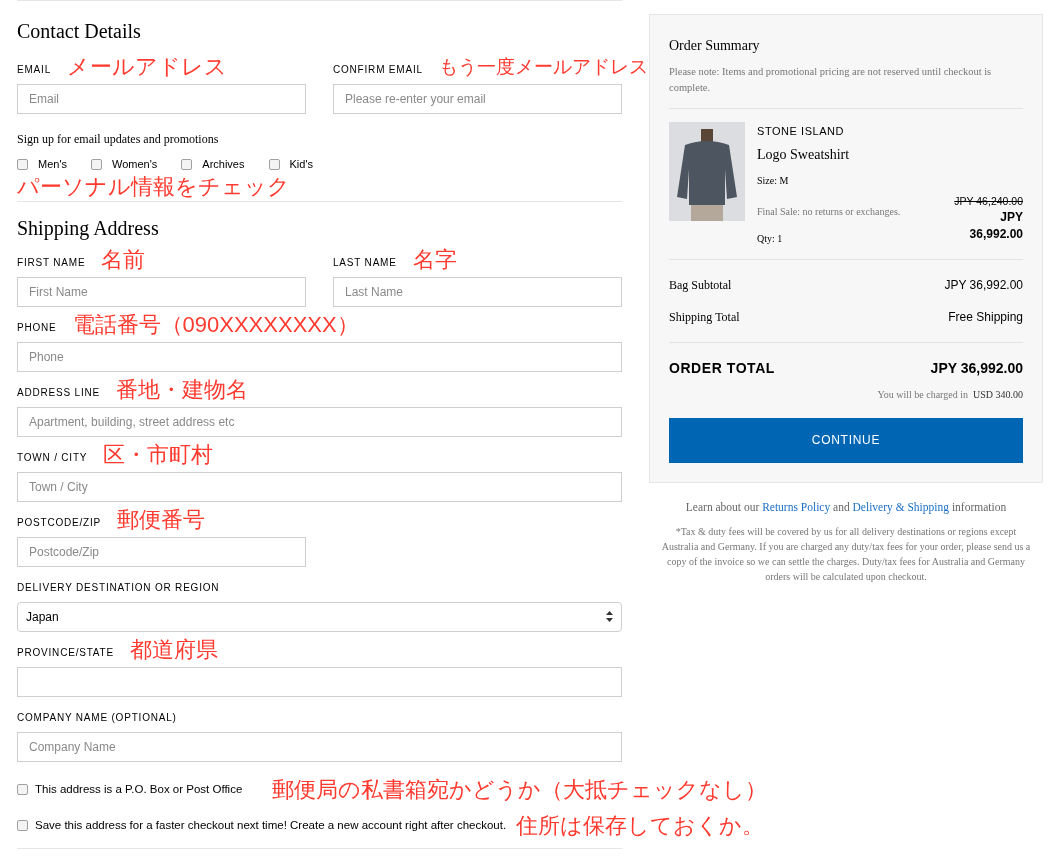 This screenshot has height=857, width=1064. What do you see at coordinates (319, 356) in the screenshot?
I see `input-field: Phone` at bounding box center [319, 356].